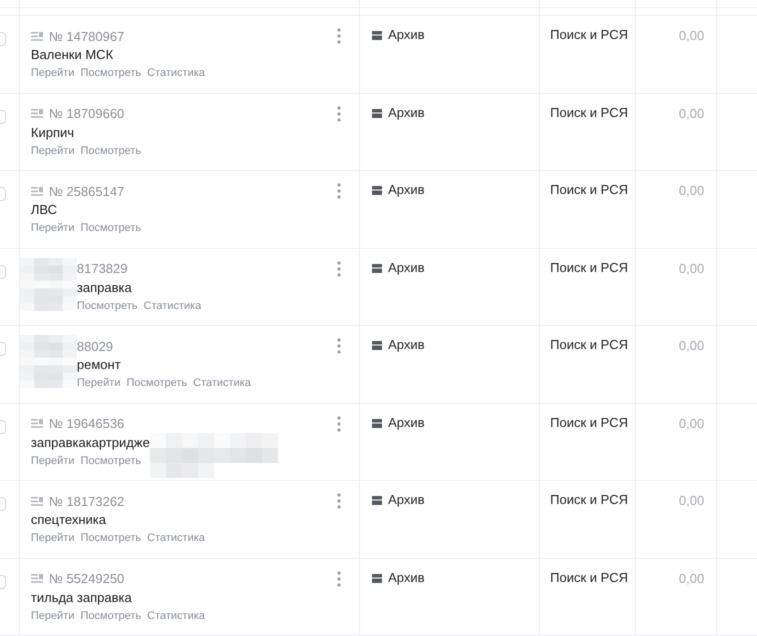  I want to click on campaign-name: заправка, so click(139, 287).